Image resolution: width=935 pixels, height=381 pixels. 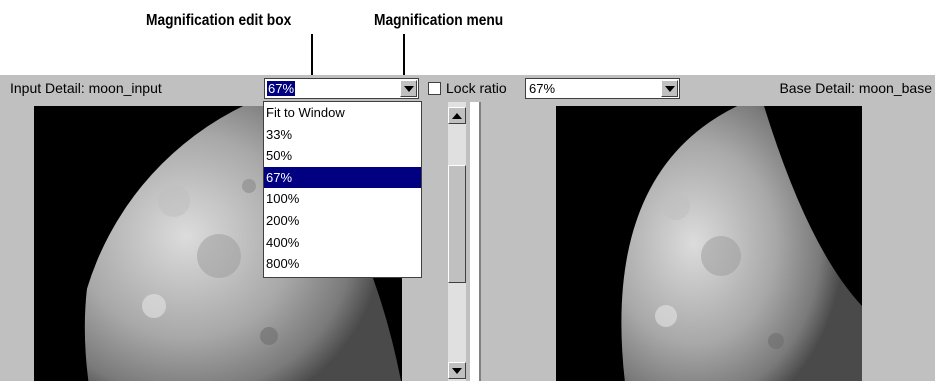 What do you see at coordinates (342, 264) in the screenshot?
I see `magnification-option: 800%` at bounding box center [342, 264].